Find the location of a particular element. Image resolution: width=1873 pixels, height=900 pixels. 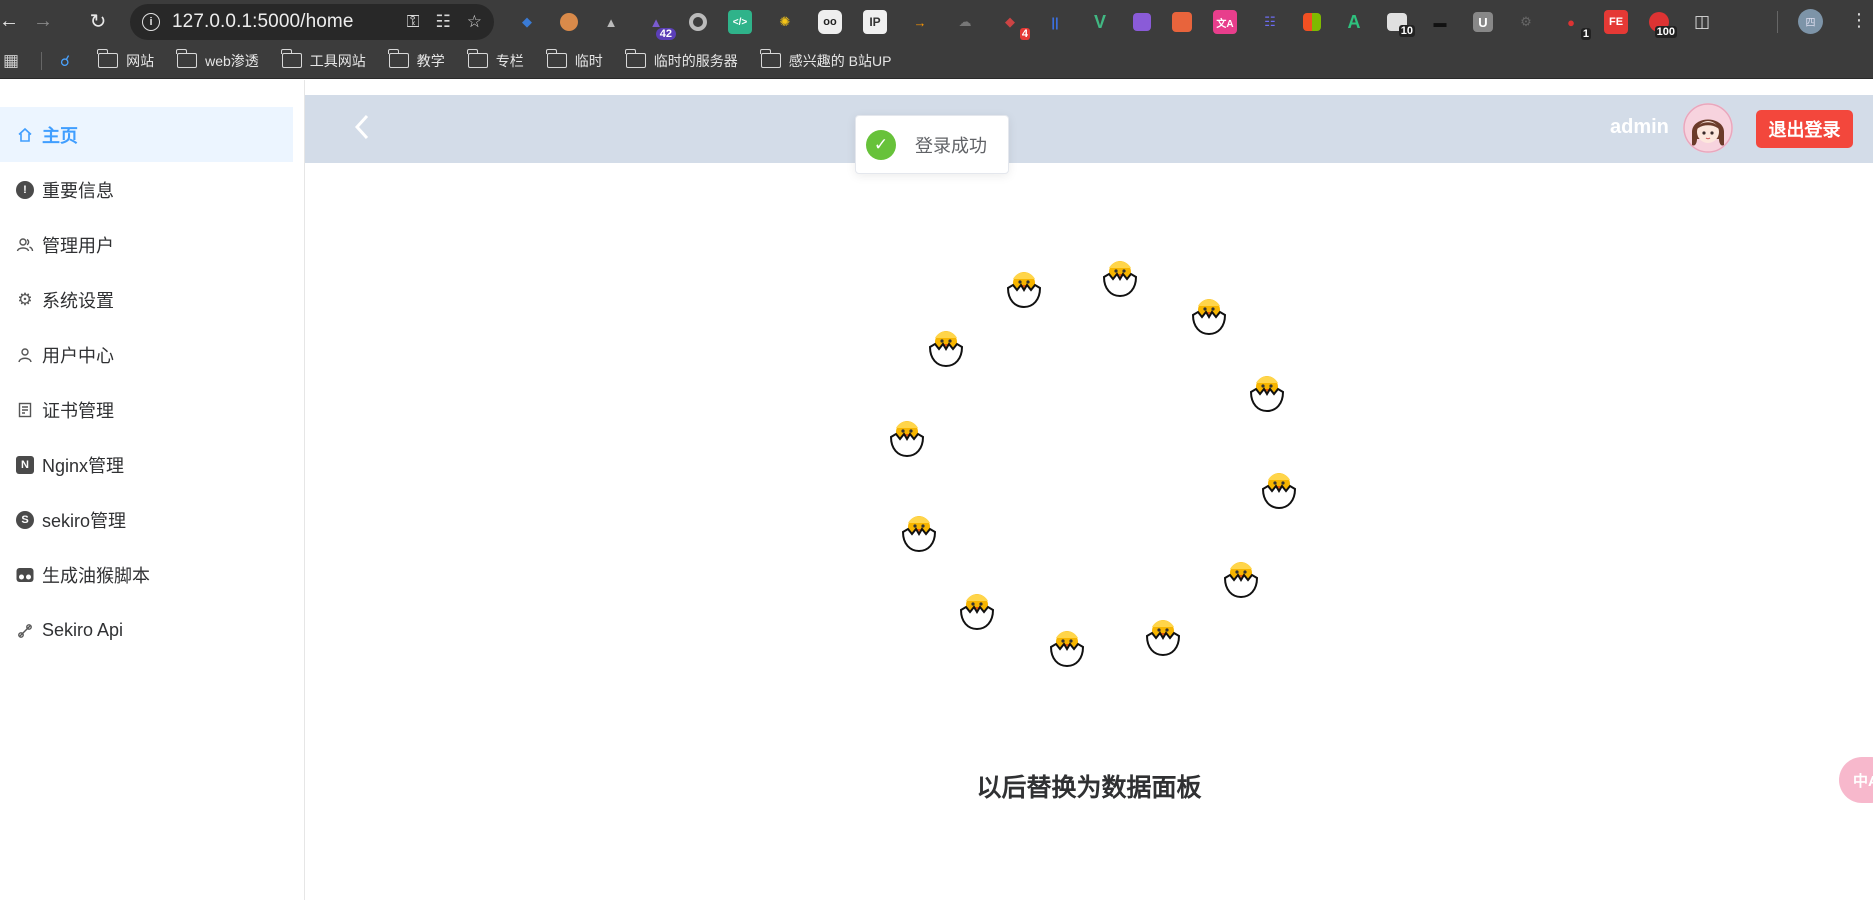

bars-icon: || is located at coordinates (1055, 22).